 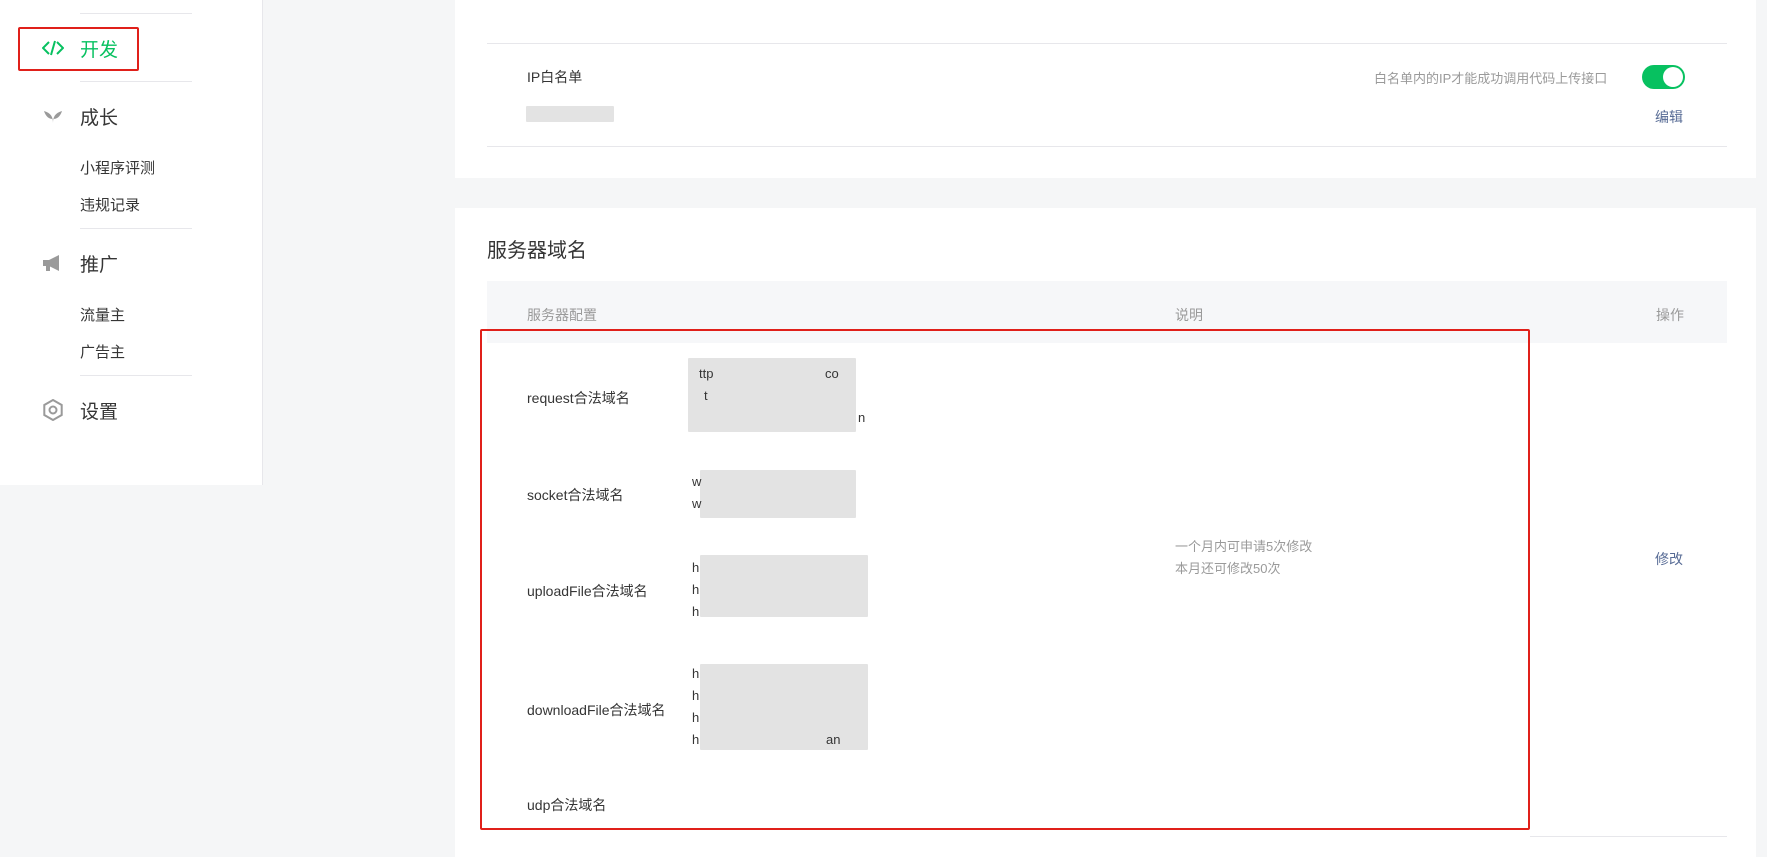 What do you see at coordinates (1669, 117) in the screenshot?
I see `ip-whitelist-edit-link: 编辑` at bounding box center [1669, 117].